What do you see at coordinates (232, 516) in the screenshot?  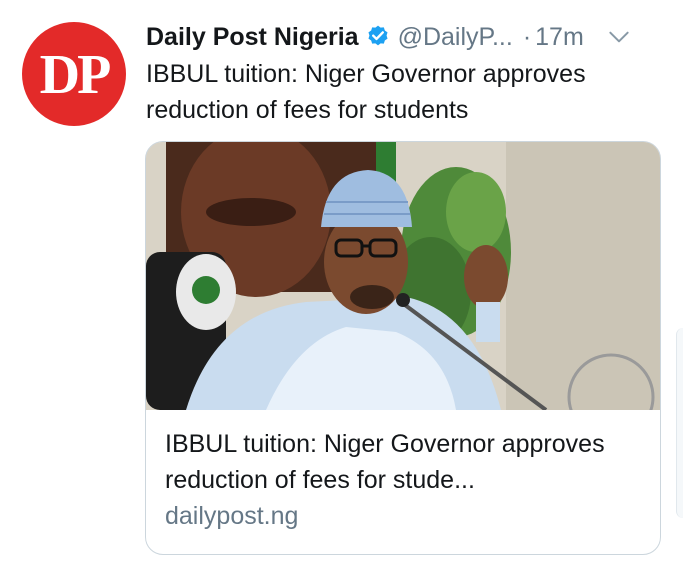 I see `card-domain: dailypost.ng` at bounding box center [232, 516].